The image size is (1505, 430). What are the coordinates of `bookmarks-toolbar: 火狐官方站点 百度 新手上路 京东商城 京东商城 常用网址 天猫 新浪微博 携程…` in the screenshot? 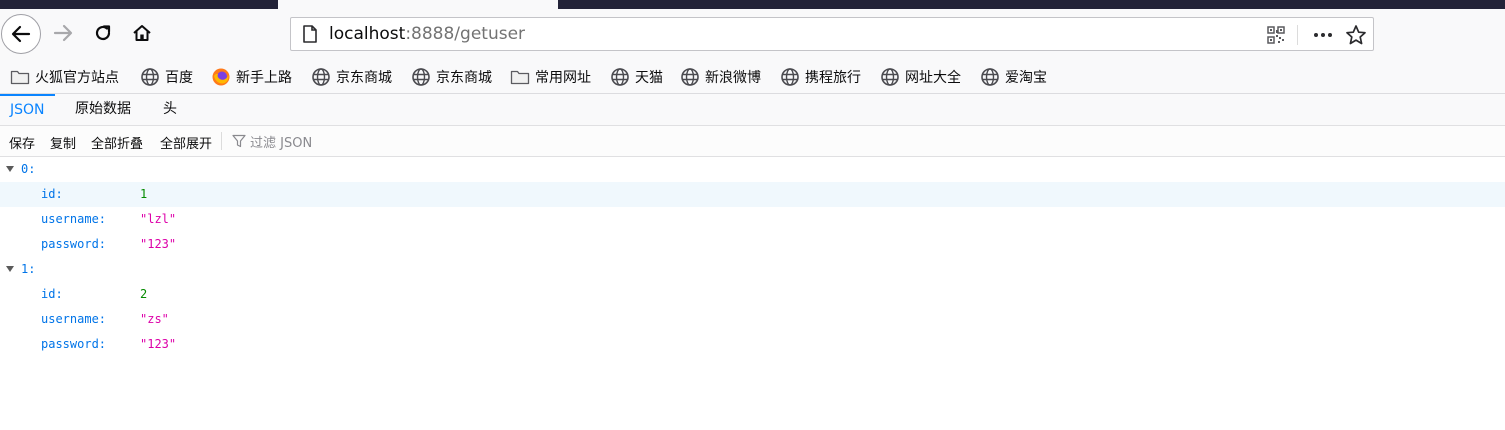 It's located at (752, 77).